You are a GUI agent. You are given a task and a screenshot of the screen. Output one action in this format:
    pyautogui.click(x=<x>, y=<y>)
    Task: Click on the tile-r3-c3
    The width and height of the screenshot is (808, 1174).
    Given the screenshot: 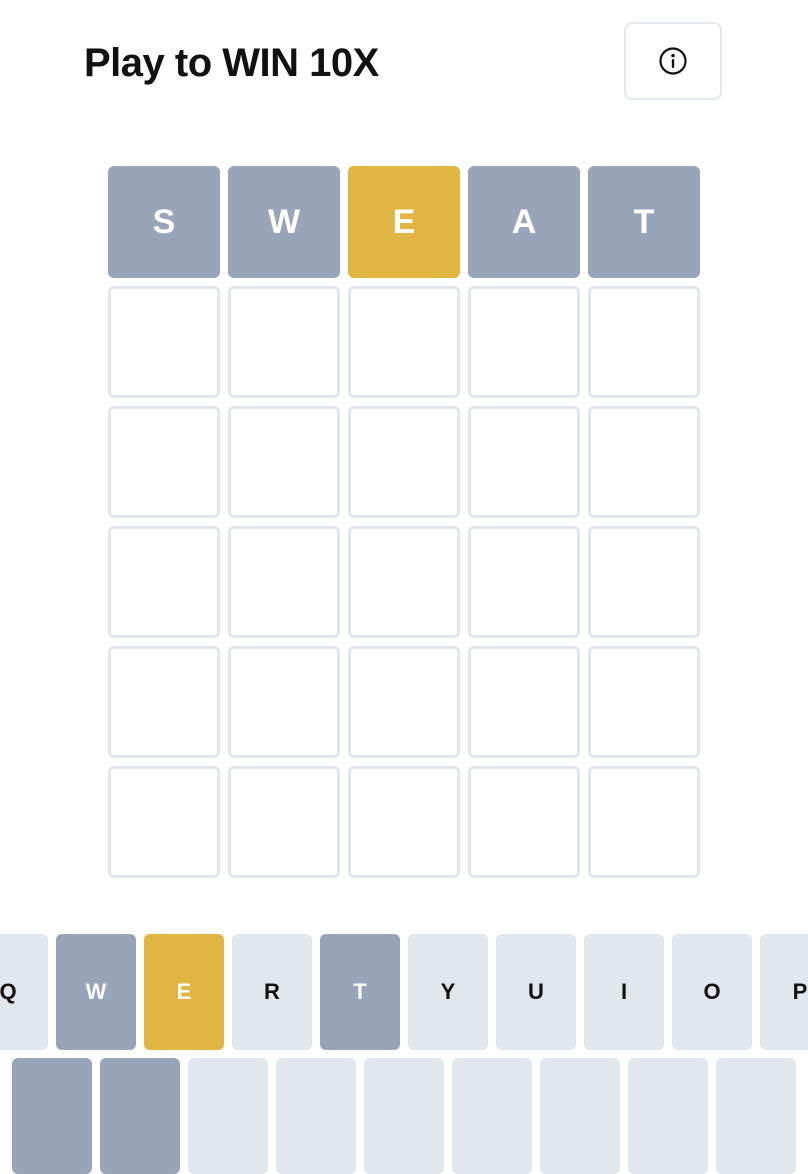 What is the action you would take?
    pyautogui.click(x=404, y=462)
    